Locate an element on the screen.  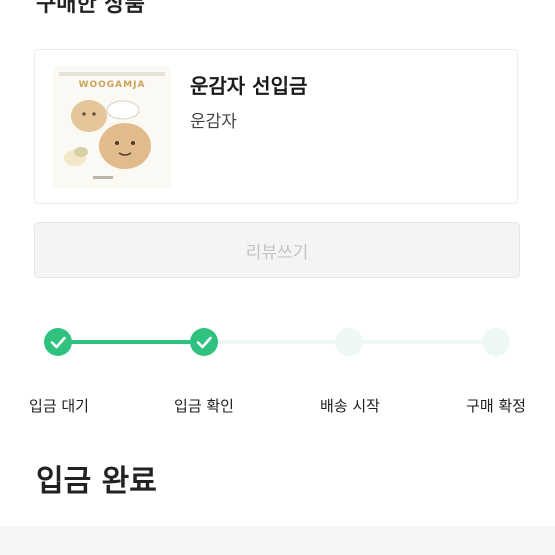
bottom-section-divider is located at coordinates (277, 540).